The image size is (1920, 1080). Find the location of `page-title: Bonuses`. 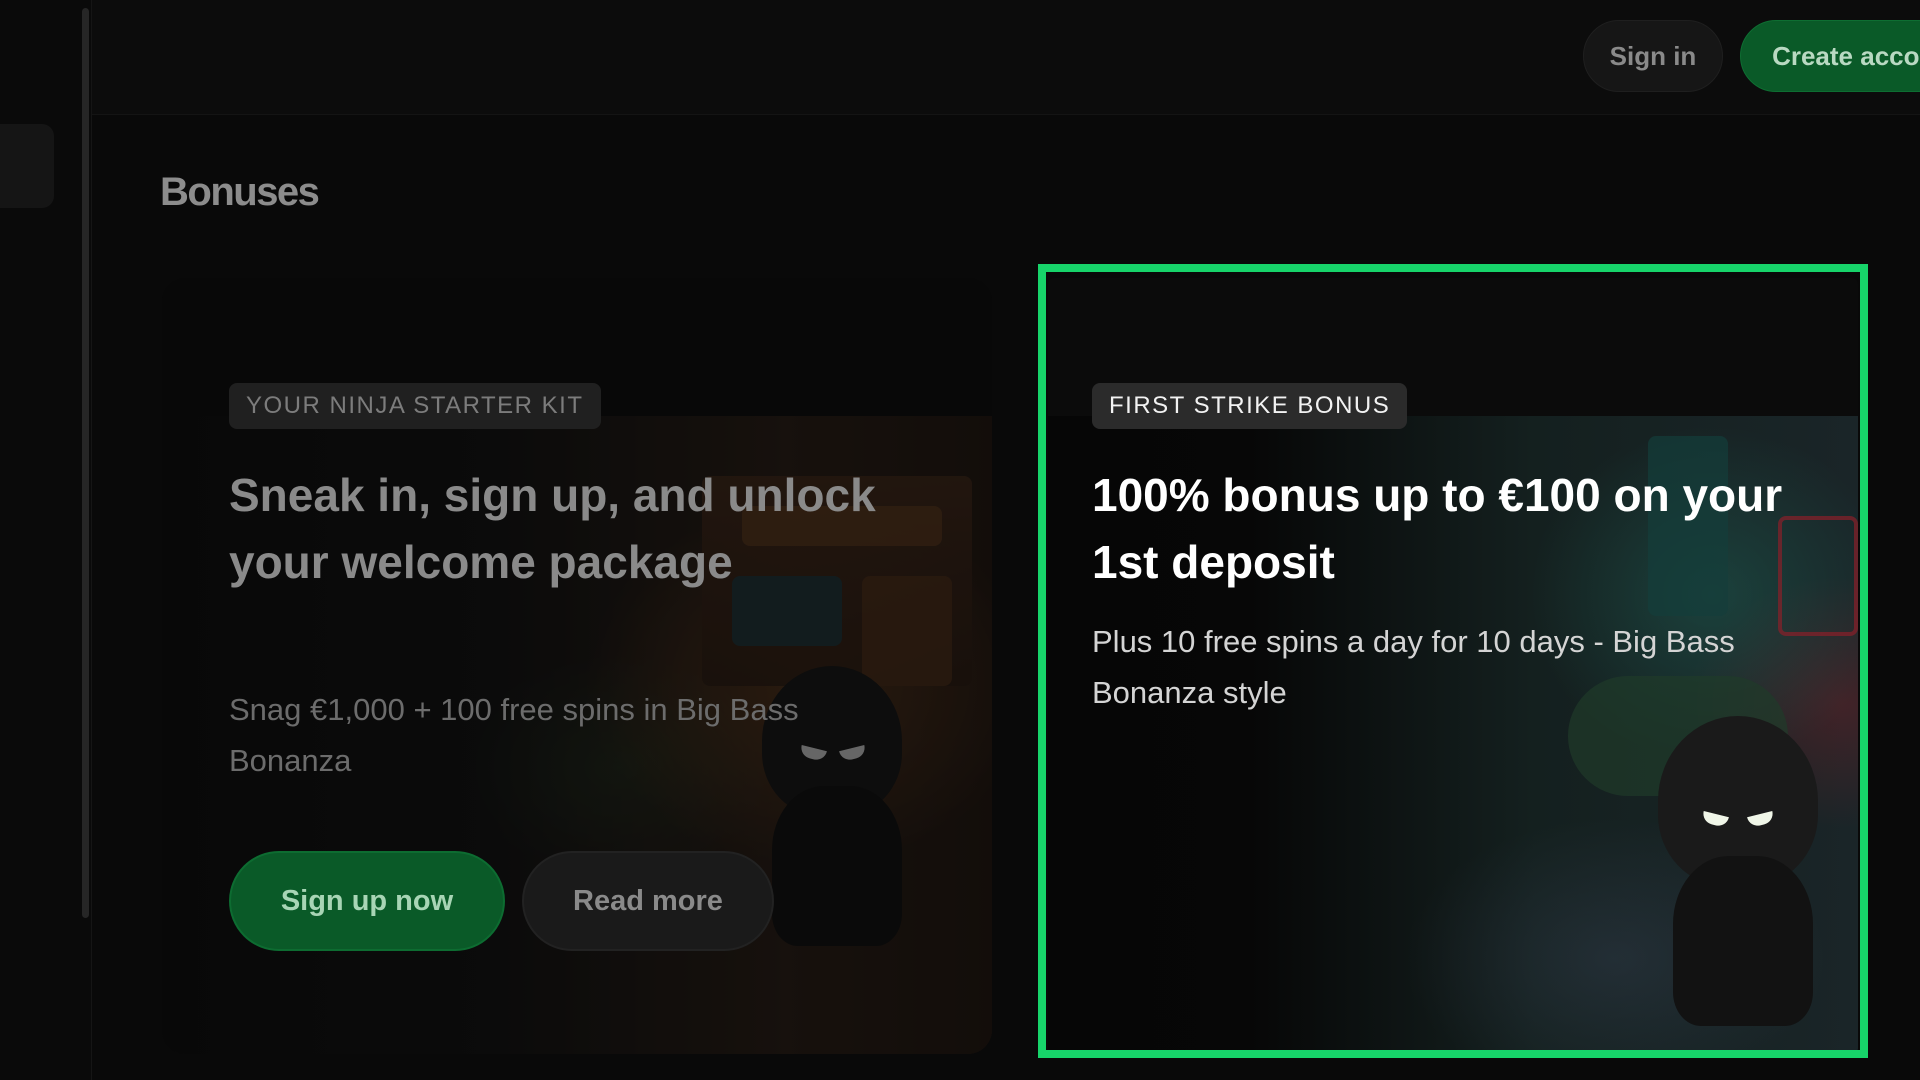

page-title: Bonuses is located at coordinates (240, 192).